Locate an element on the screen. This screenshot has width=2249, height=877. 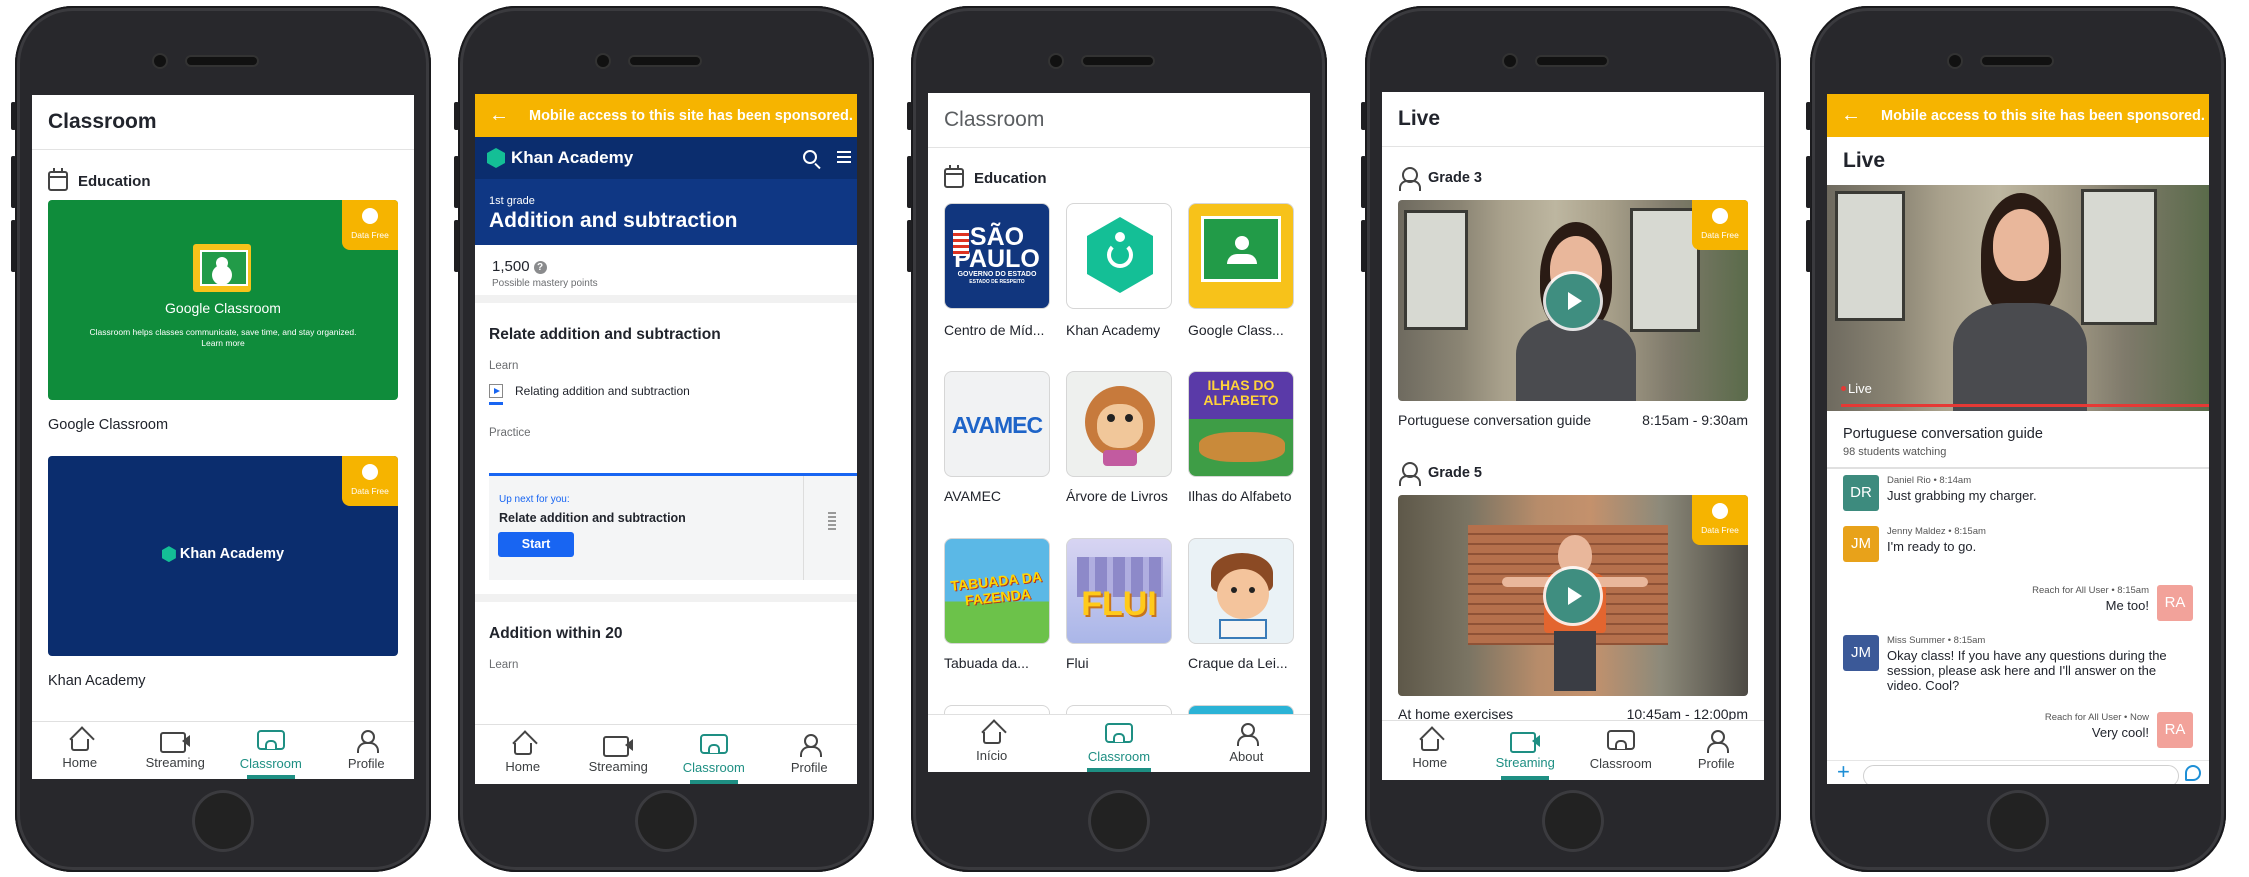
menu-icon is located at coordinates (844, 152).